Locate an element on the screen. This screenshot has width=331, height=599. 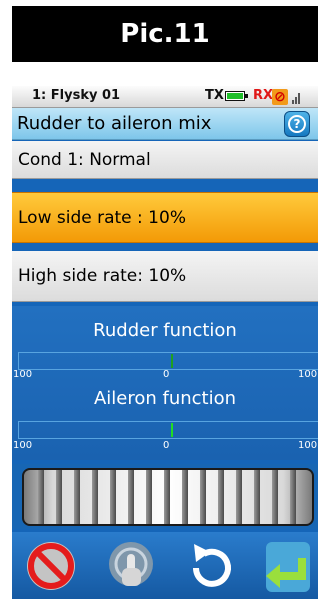
aileron-function-bar is located at coordinates (168, 430).